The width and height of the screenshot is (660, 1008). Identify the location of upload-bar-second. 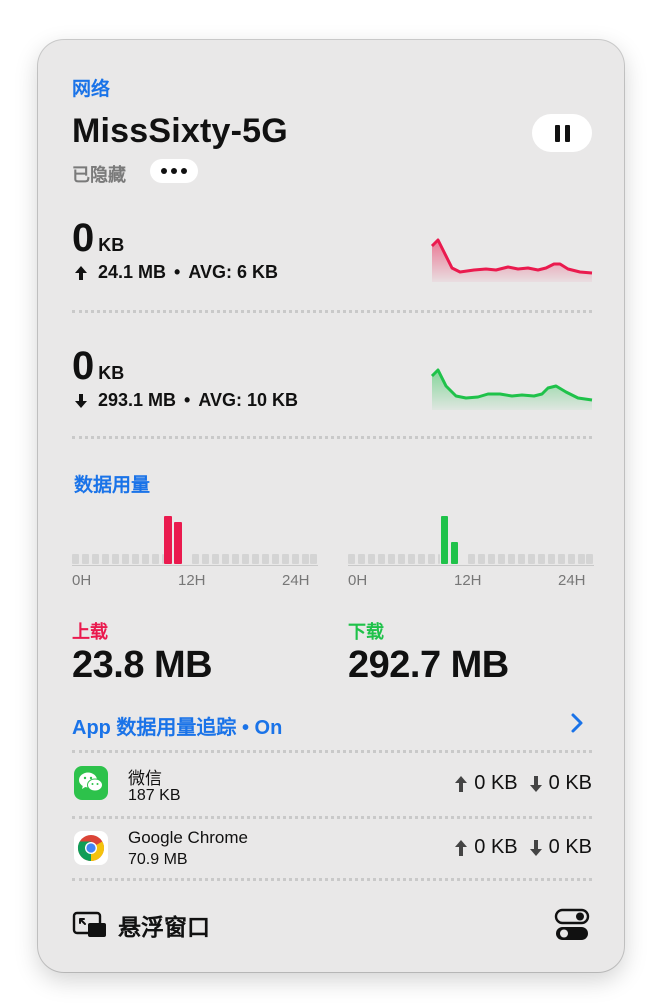
(178, 543).